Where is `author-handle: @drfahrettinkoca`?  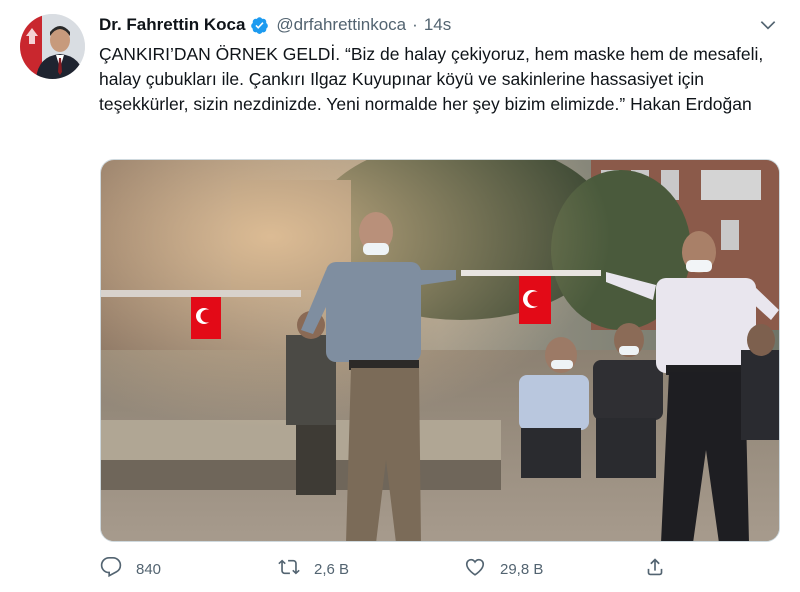
author-handle: @drfahrettinkoca is located at coordinates (341, 25).